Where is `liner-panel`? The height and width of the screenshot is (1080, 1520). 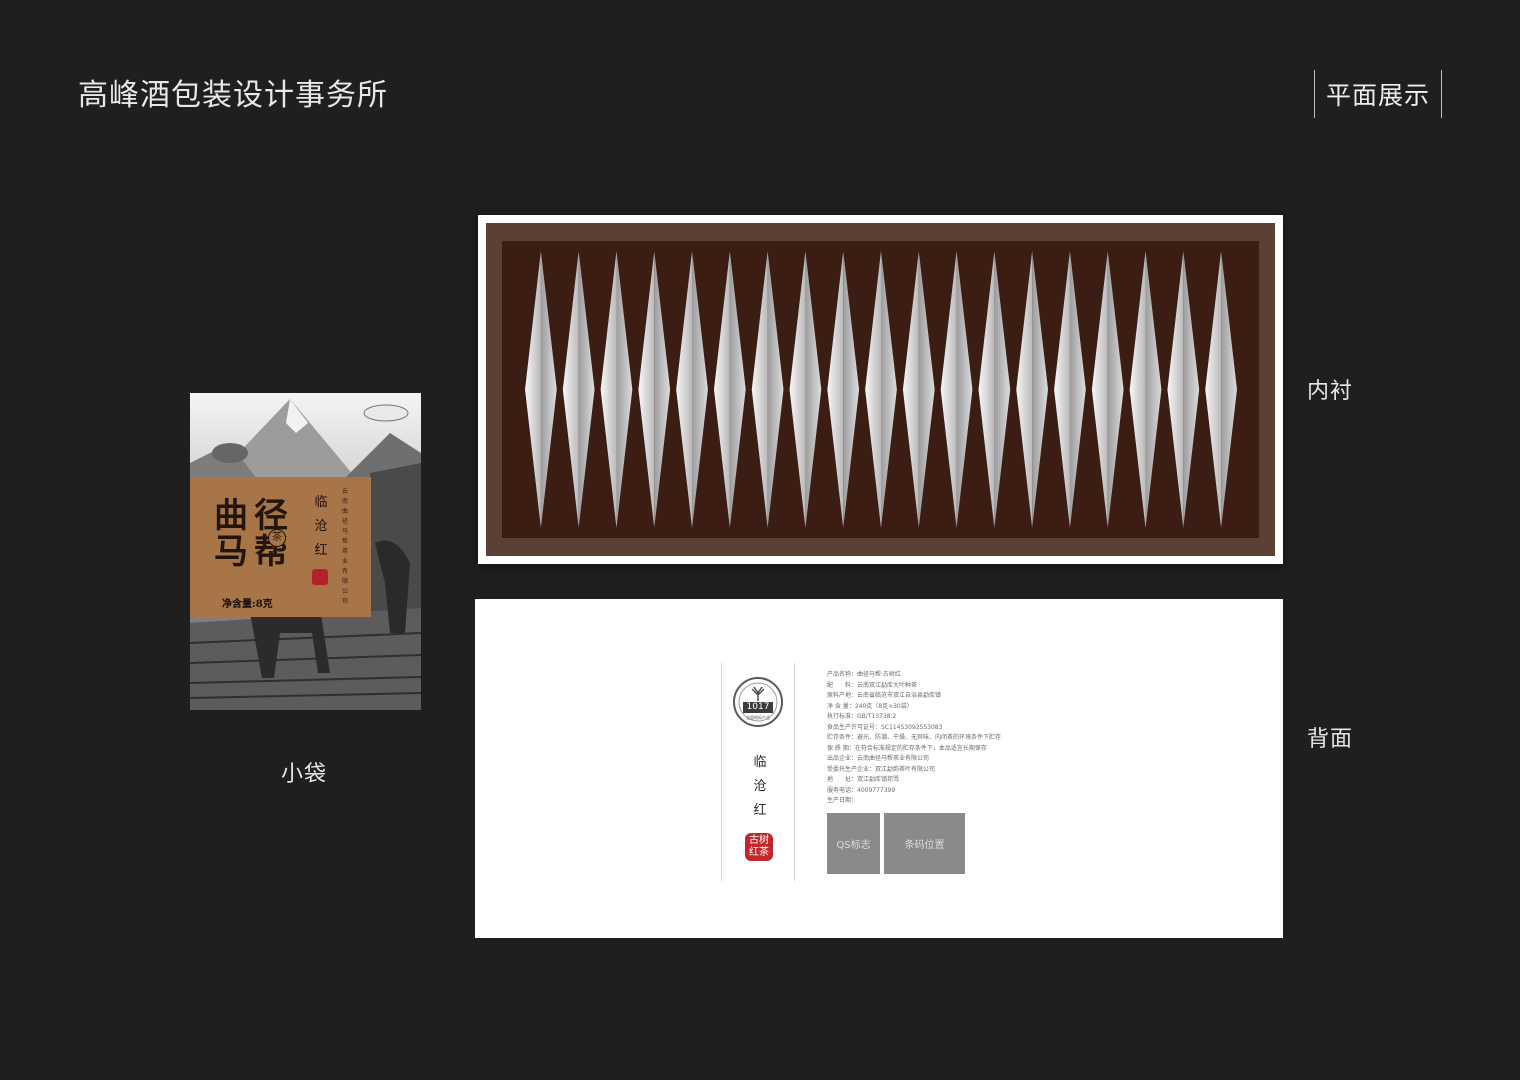 liner-panel is located at coordinates (880, 389).